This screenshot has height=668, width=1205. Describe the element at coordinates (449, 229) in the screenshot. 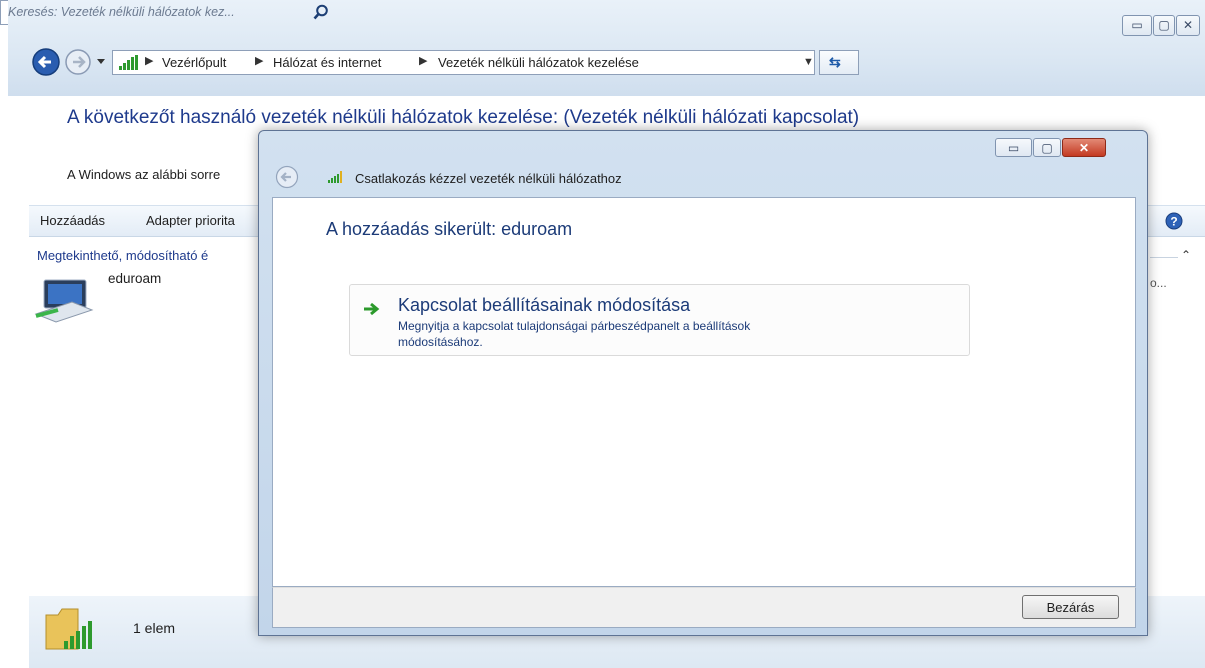

I see `success-heading: A hozzáadás sikerült: eduroam` at that location.